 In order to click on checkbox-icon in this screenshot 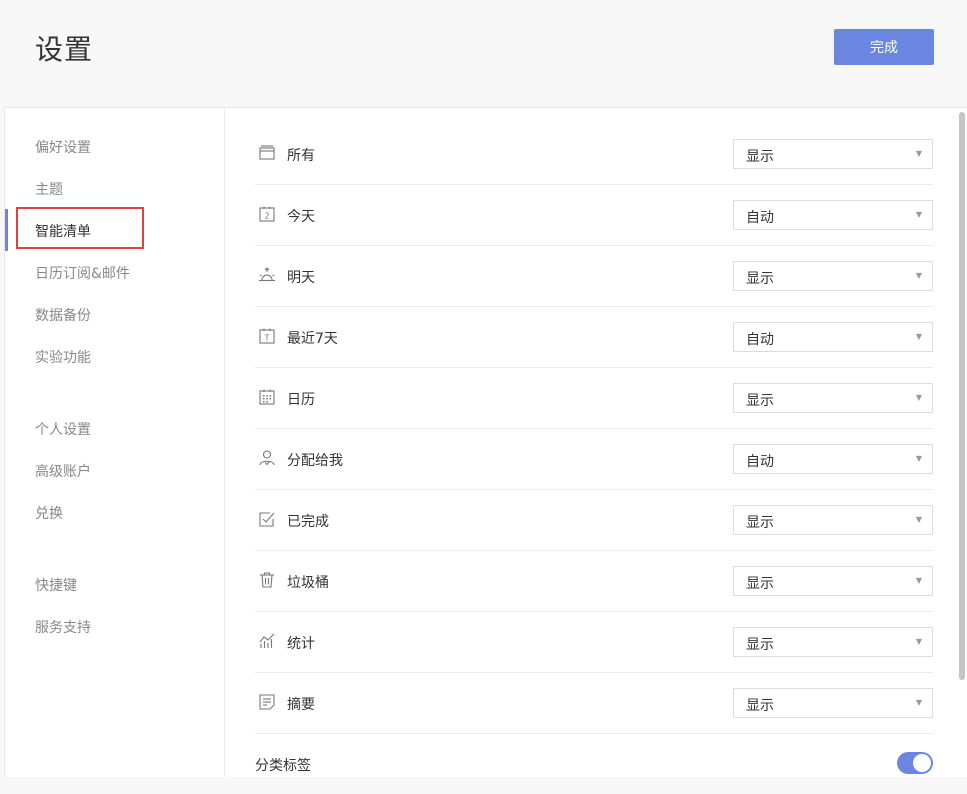, I will do `click(267, 519)`.